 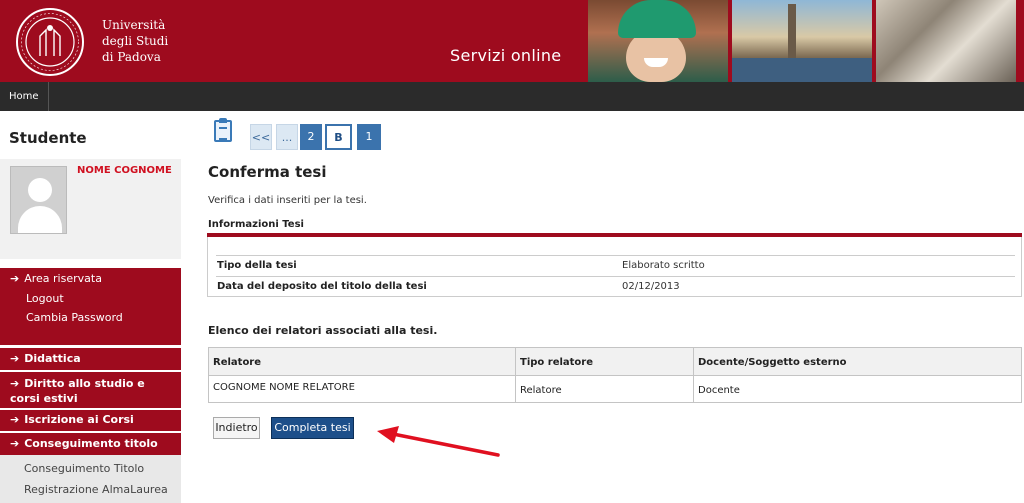 What do you see at coordinates (506, 55) in the screenshot?
I see `services-title: Servizi online` at bounding box center [506, 55].